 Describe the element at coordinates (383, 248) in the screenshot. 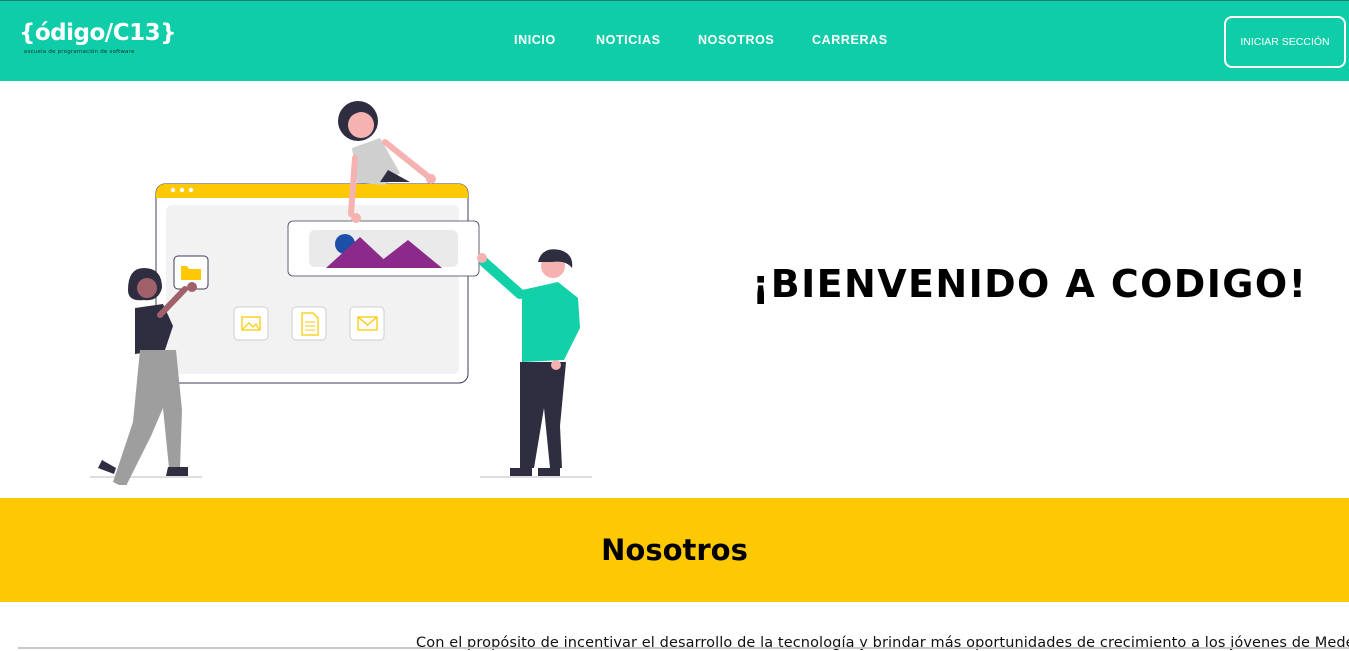

I see `landscape-image-icon` at that location.